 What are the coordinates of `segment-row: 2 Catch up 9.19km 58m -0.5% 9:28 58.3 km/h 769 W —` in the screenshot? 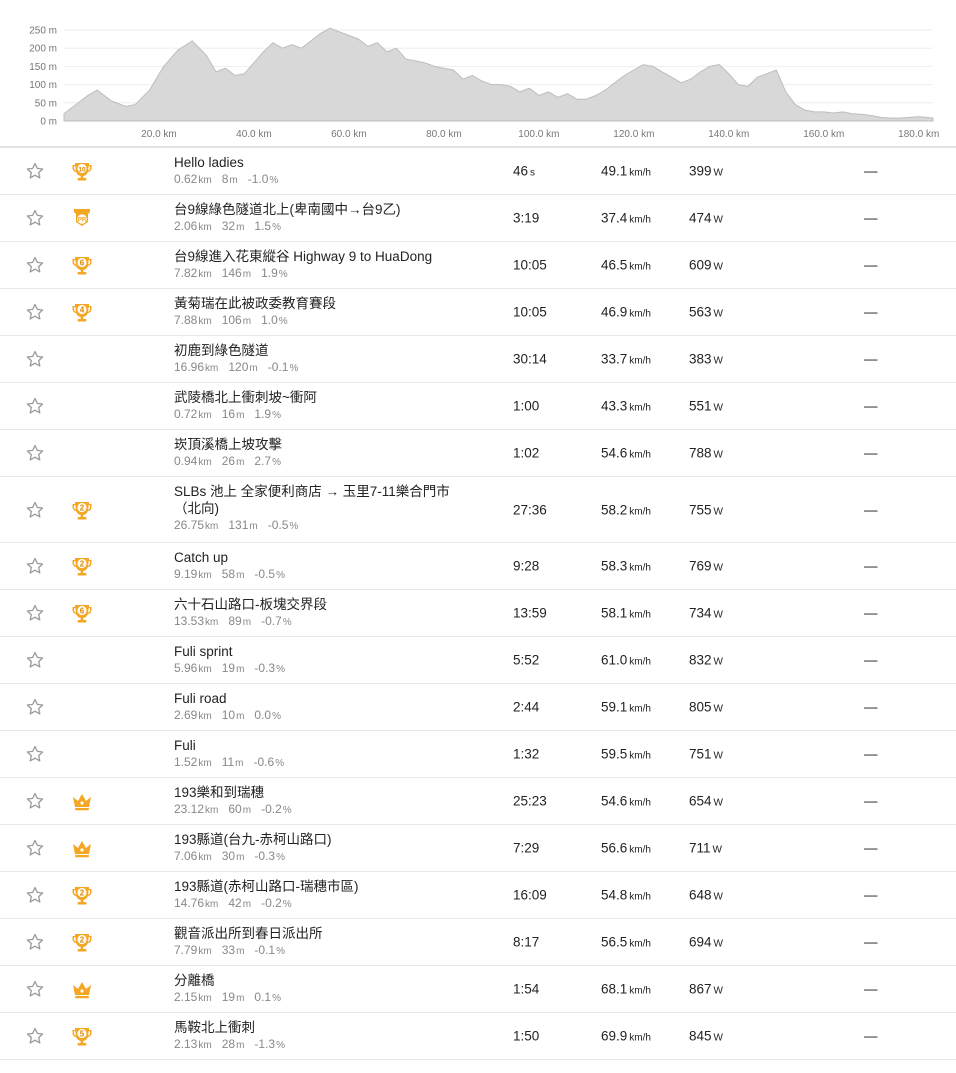 It's located at (478, 566).